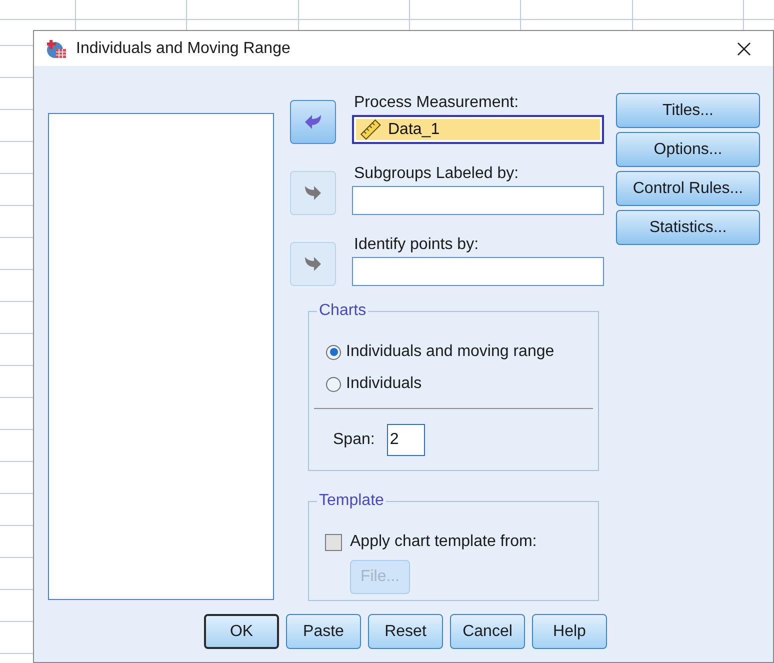 This screenshot has width=774, height=663. I want to click on dialog-button: Paste, so click(323, 631).